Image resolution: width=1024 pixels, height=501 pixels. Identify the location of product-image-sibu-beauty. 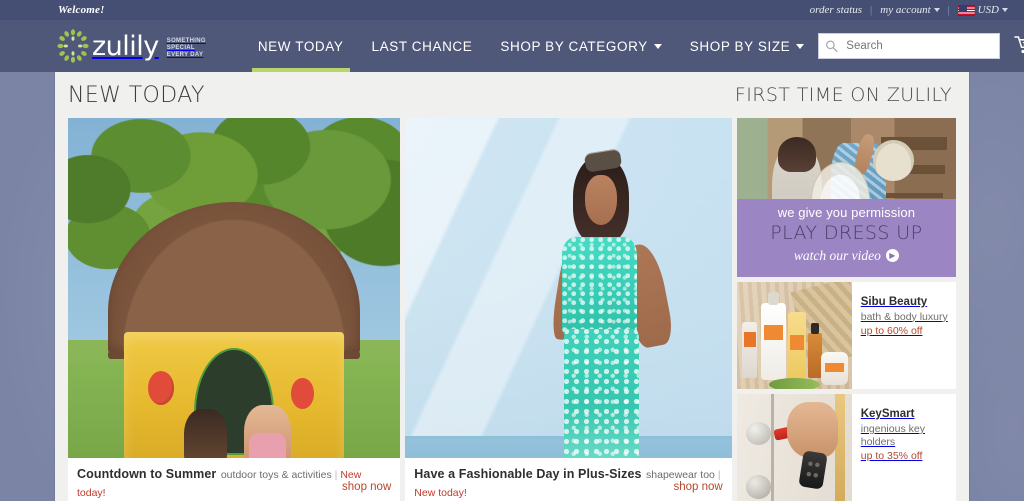
(794, 335).